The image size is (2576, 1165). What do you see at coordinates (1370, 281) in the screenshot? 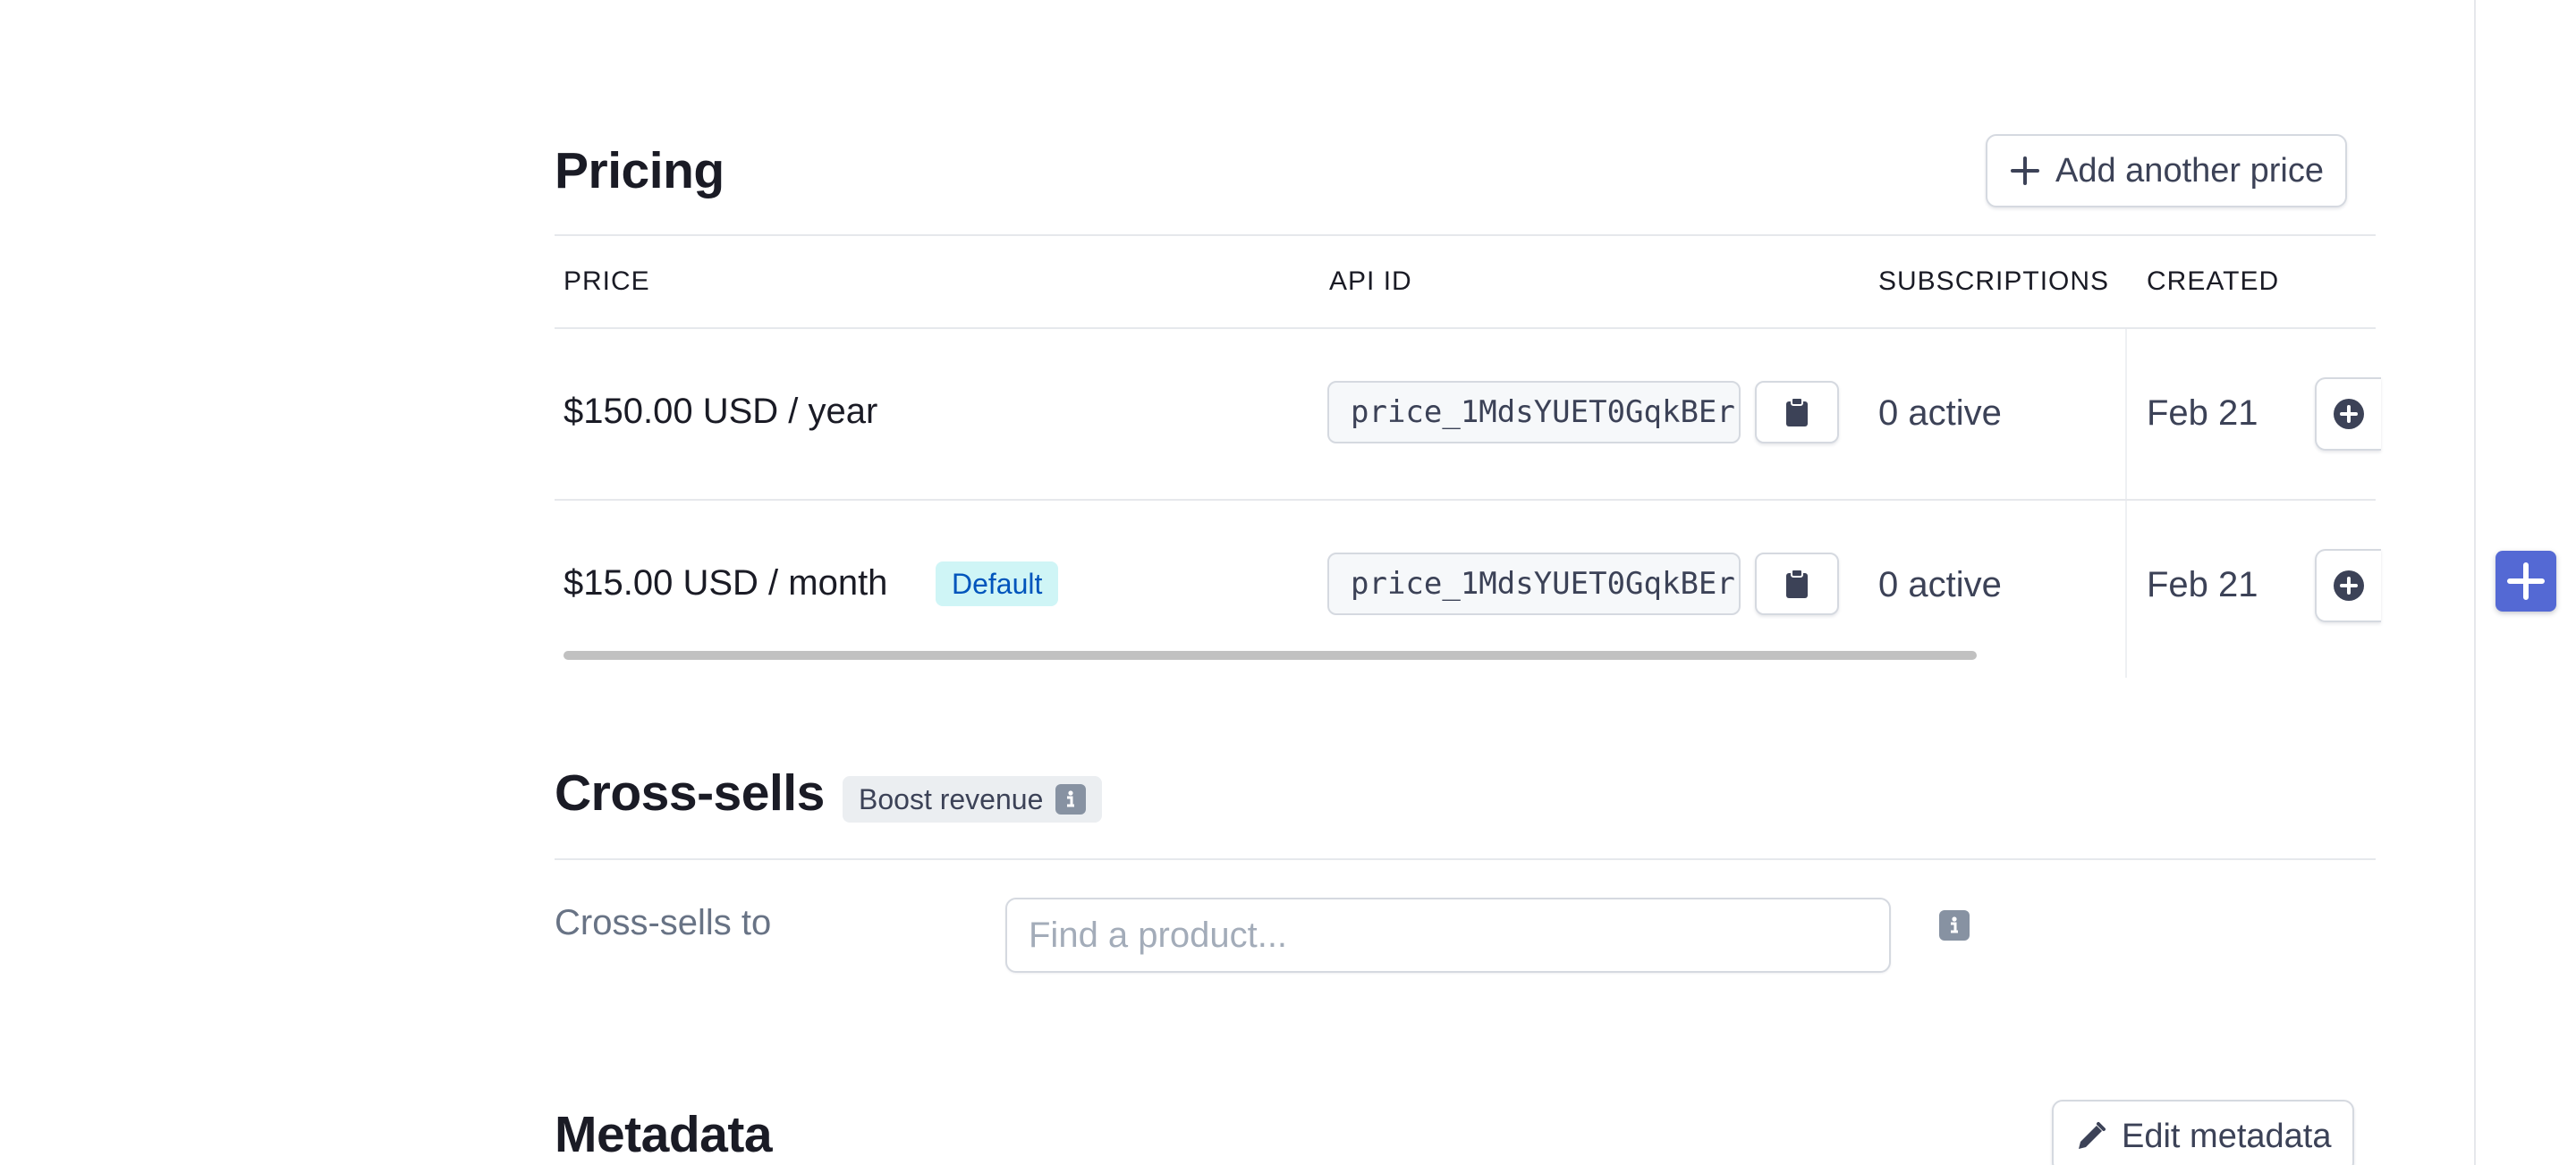
I see `column-header-api-id: API ID` at bounding box center [1370, 281].